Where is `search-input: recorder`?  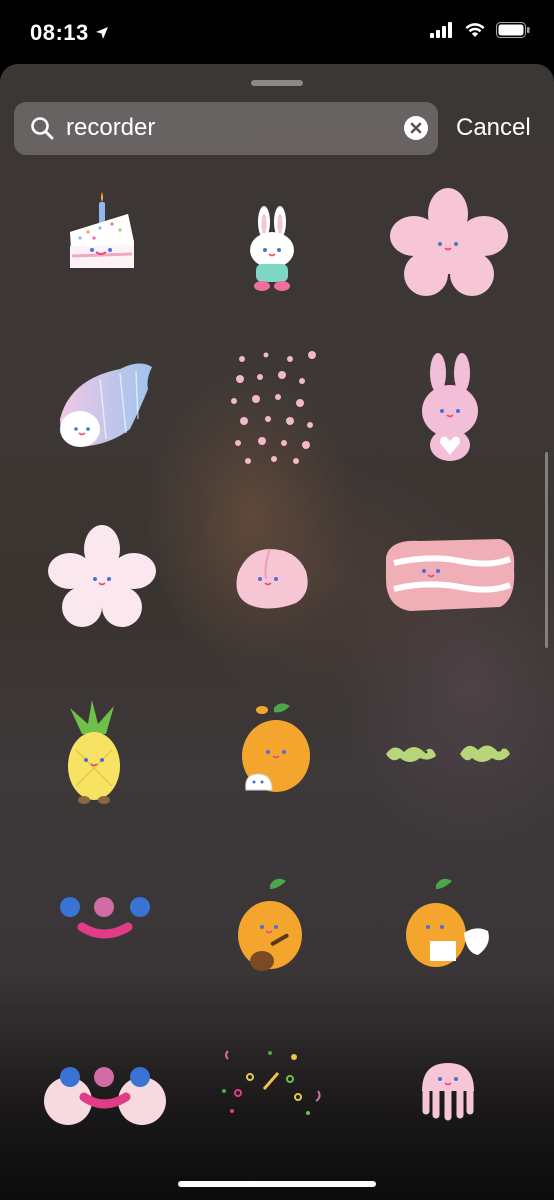 search-input: recorder is located at coordinates (110, 128).